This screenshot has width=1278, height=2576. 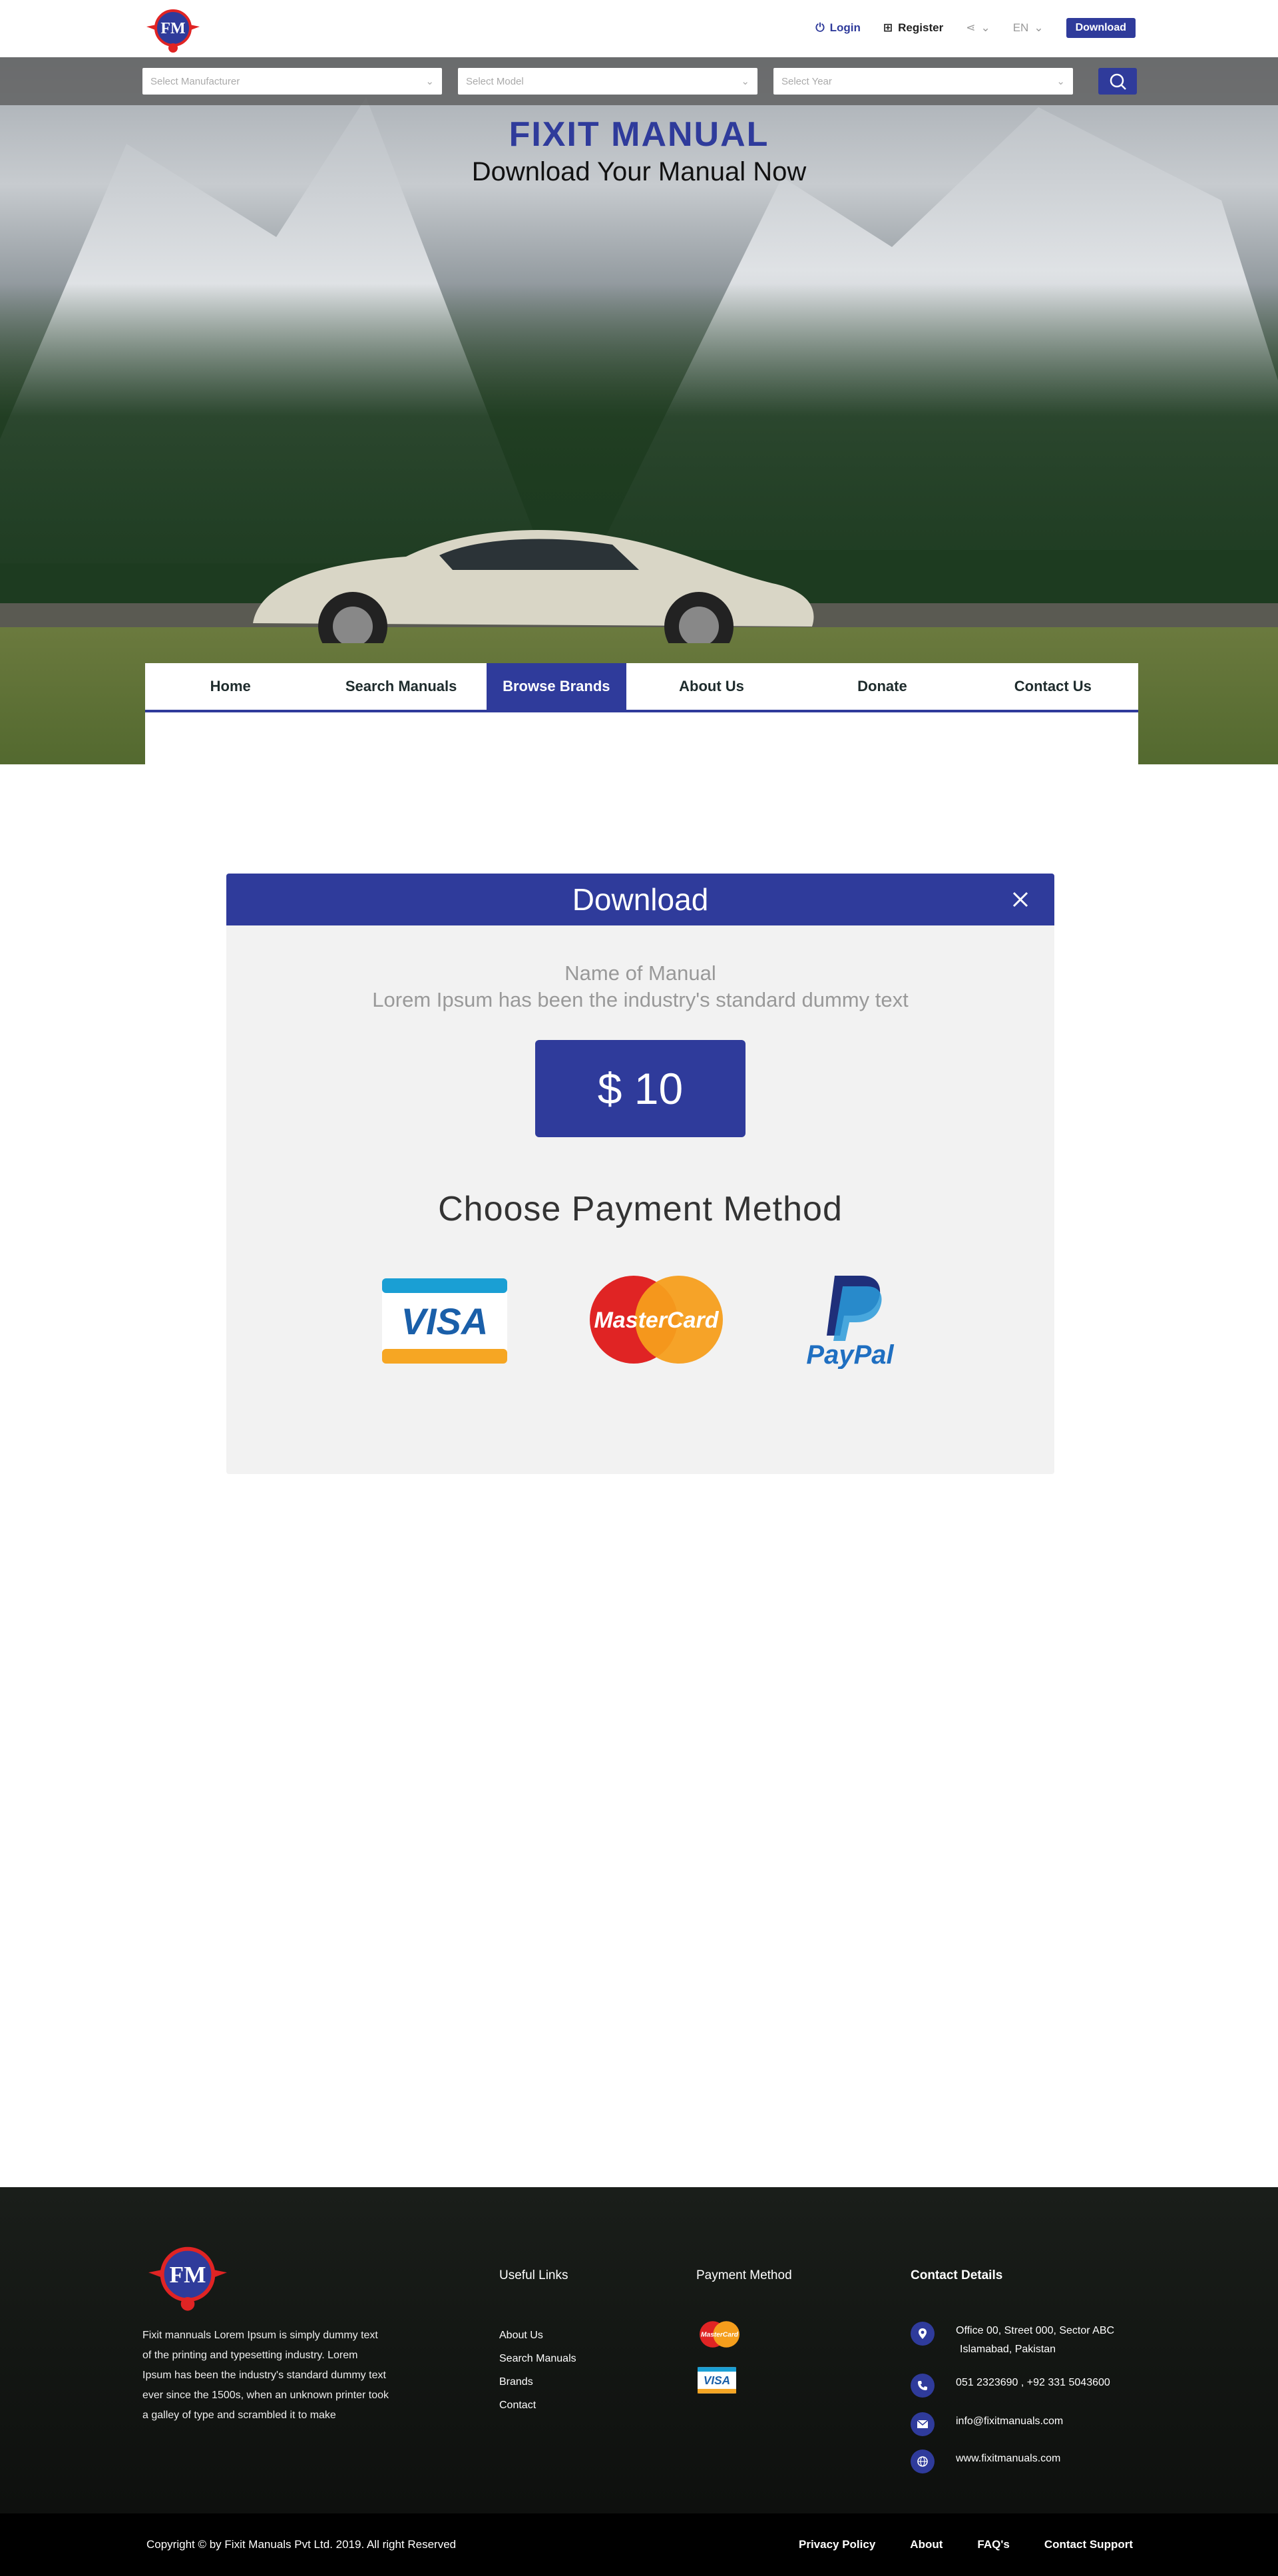 I want to click on register-label: Register, so click(x=921, y=28).